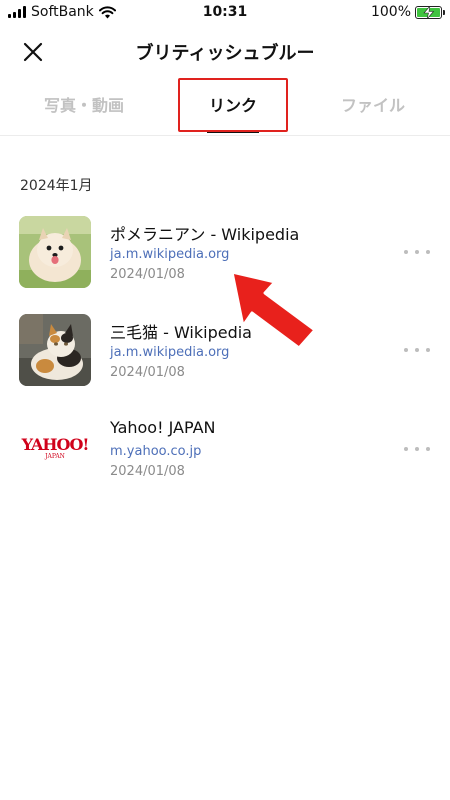  Describe the element at coordinates (430, 12) in the screenshot. I see `battery-charging-icon` at that location.